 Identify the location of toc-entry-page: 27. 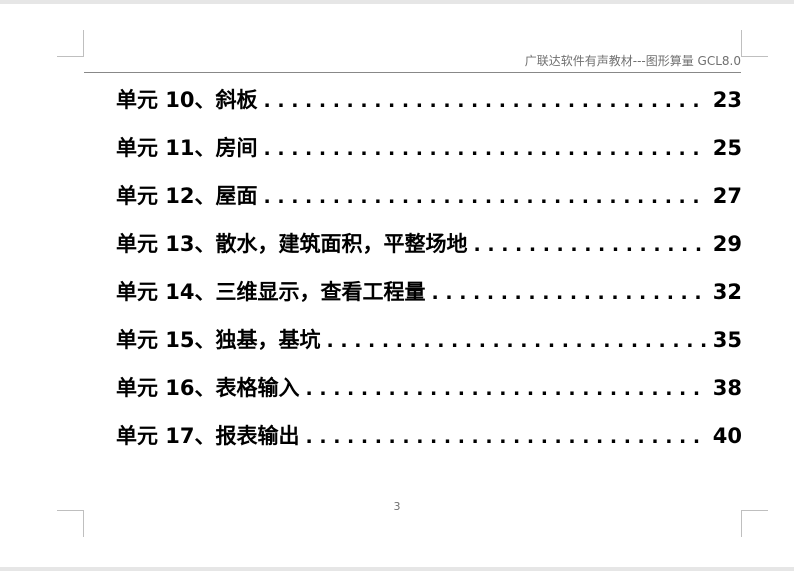
(727, 196).